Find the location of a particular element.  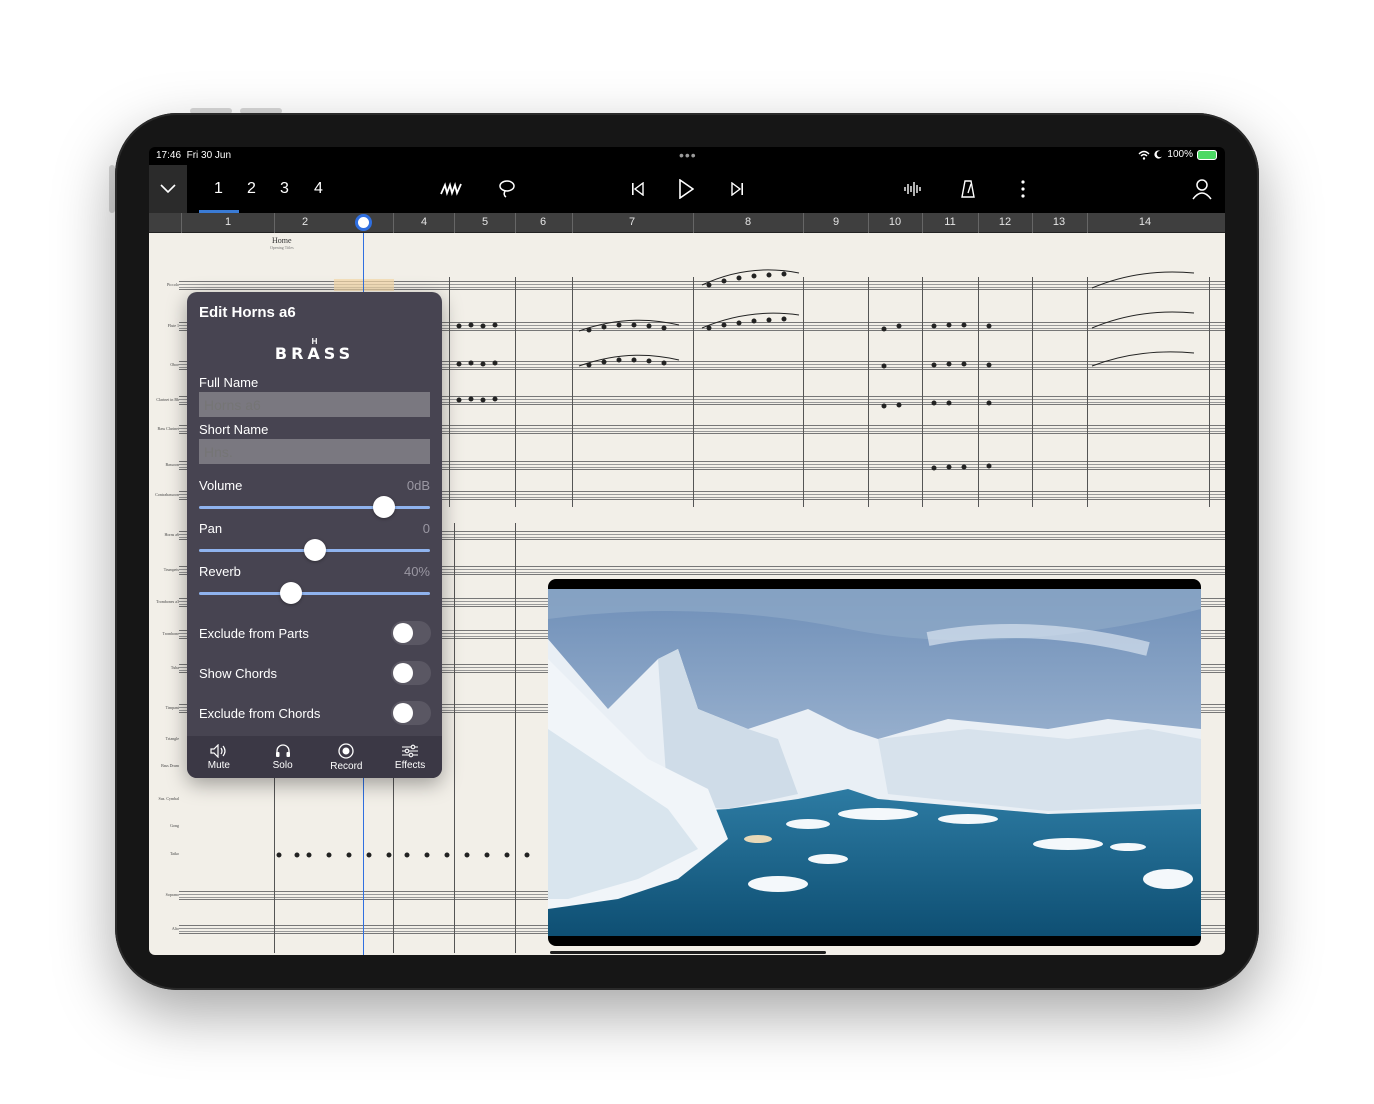

ruler-measure: 8 is located at coordinates (748, 222).